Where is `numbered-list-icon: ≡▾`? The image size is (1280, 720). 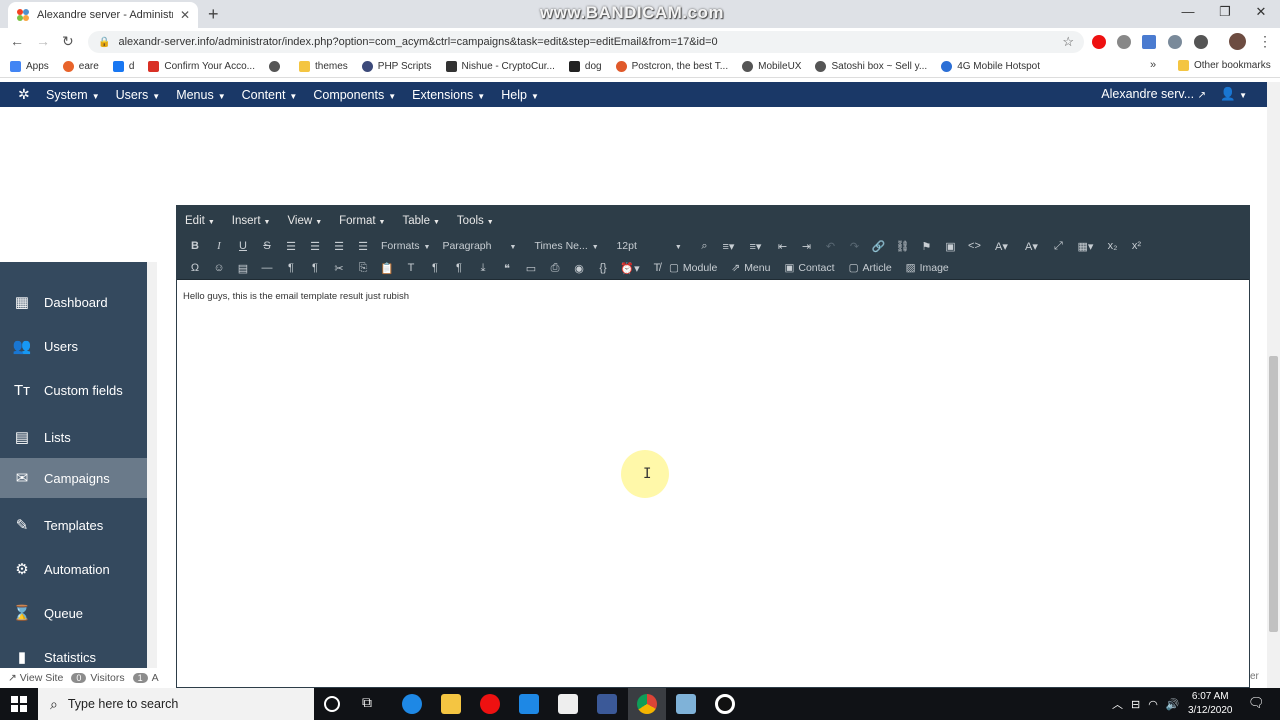
numbered-list-icon: ≡▾ is located at coordinates (755, 246).